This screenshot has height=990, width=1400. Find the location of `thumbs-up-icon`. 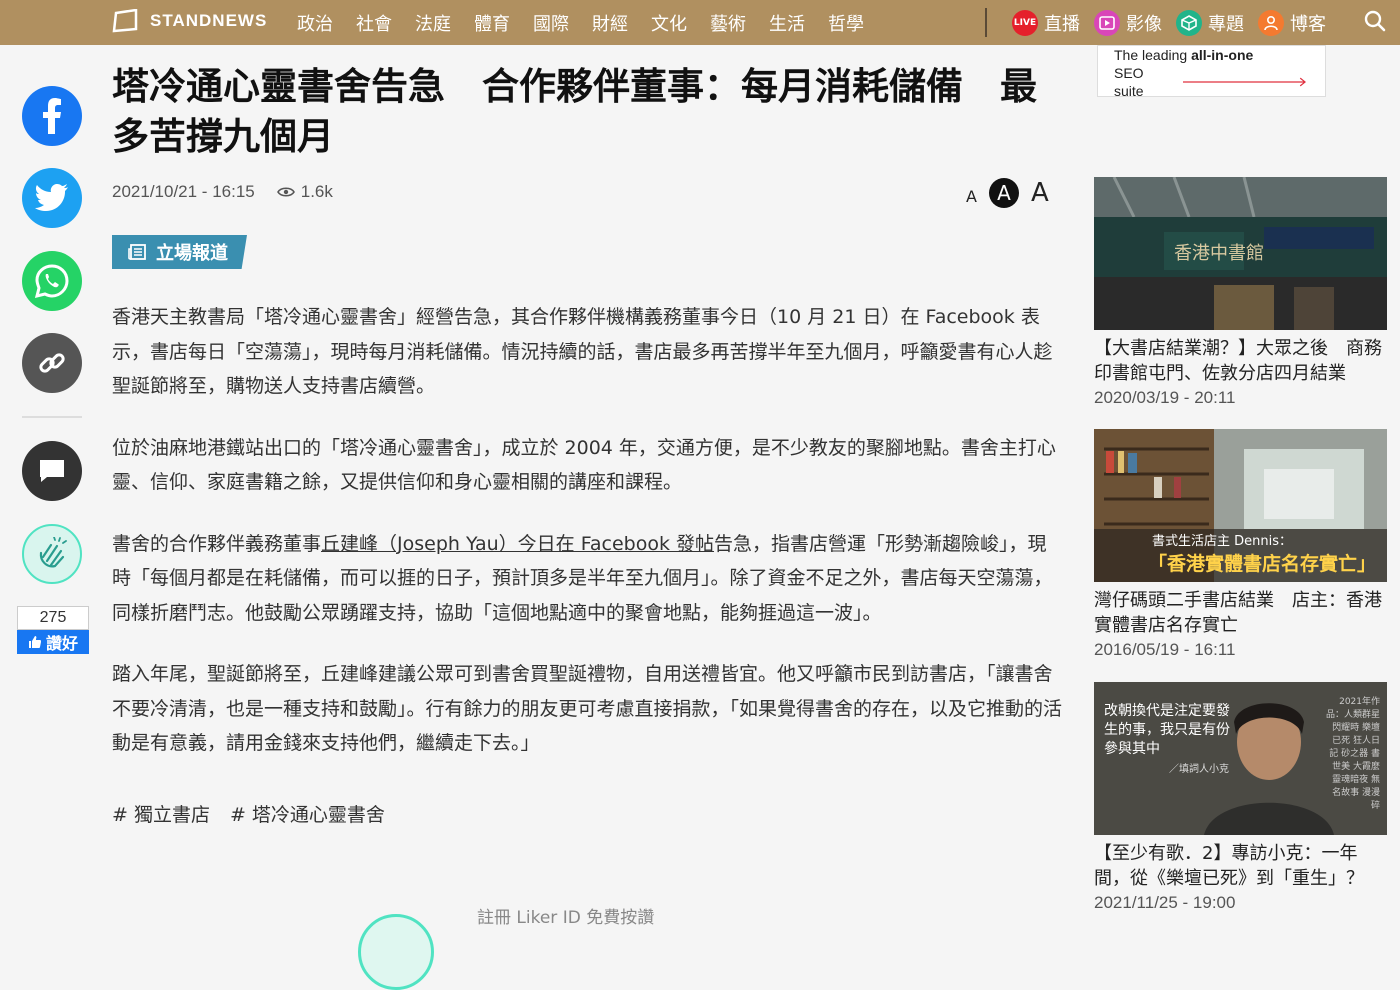

thumbs-up-icon is located at coordinates (34, 642).